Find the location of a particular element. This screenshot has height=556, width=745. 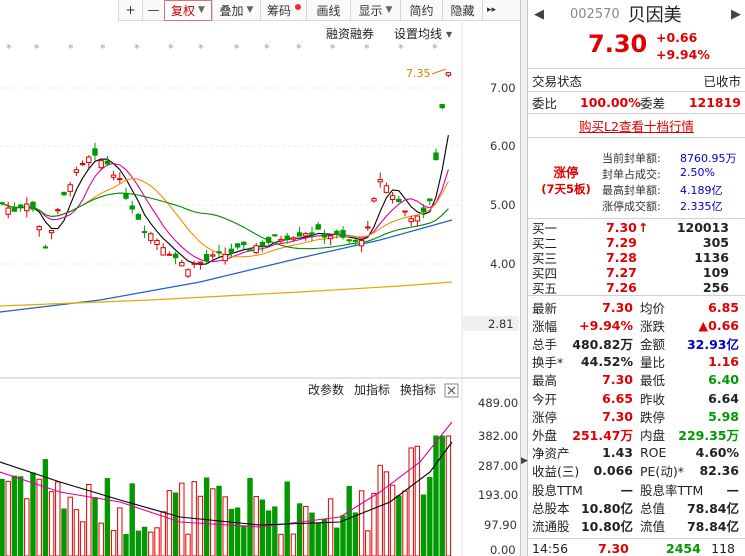

quote-row: 股息TTM — 股息率TTM — is located at coordinates (636, 489).